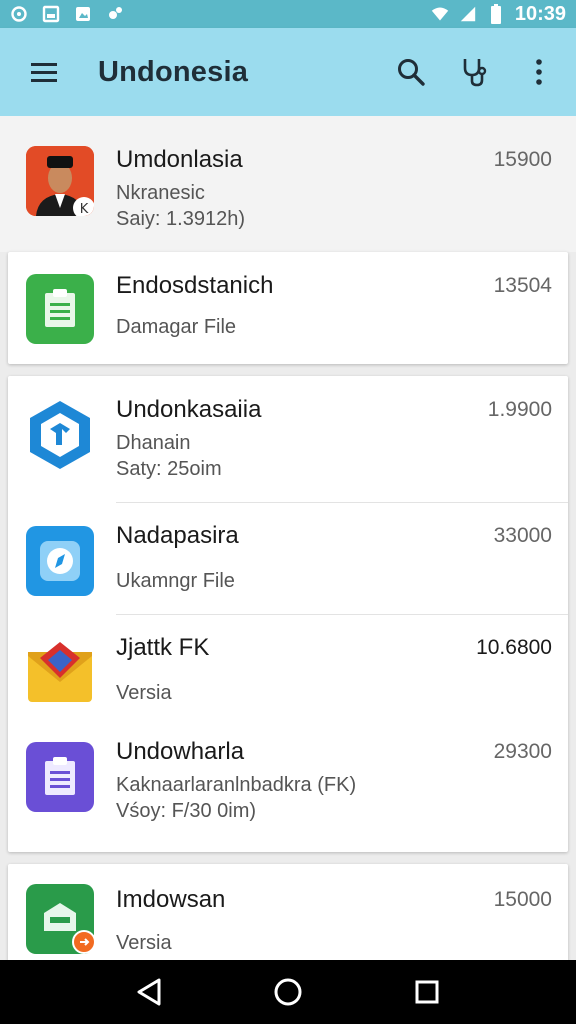  I want to click on item-detail: Vśoy: F/30 0im), so click(186, 811).